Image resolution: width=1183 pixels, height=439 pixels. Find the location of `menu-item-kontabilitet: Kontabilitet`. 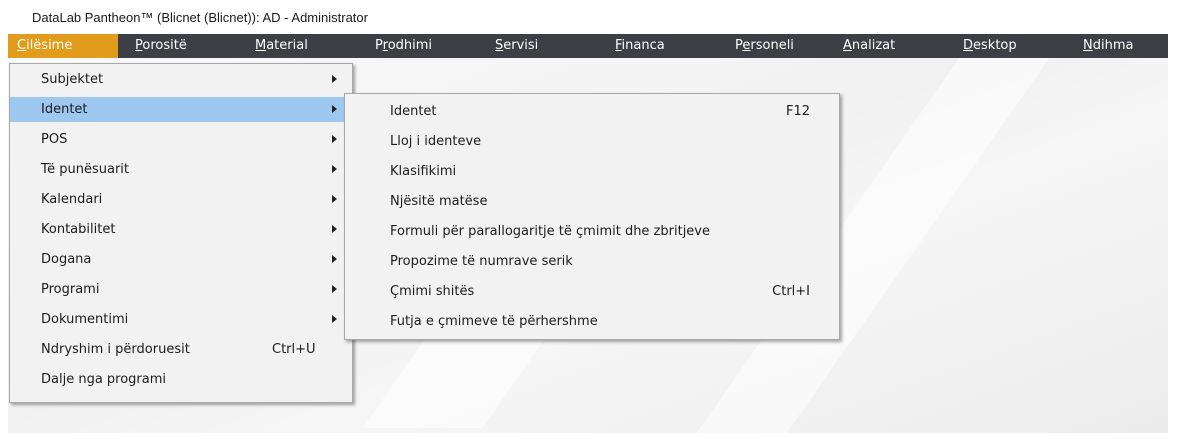

menu-item-kontabilitet: Kontabilitet is located at coordinates (181, 229).